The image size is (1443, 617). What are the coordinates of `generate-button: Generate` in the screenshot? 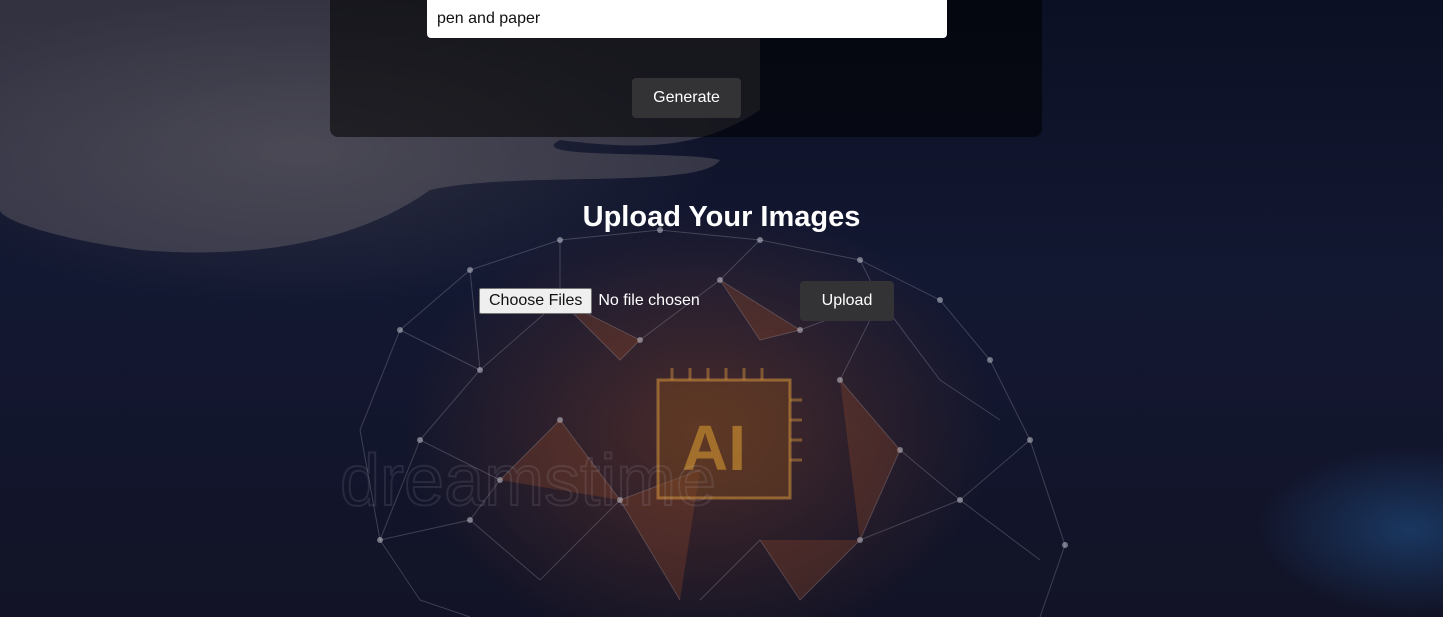 It's located at (686, 98).